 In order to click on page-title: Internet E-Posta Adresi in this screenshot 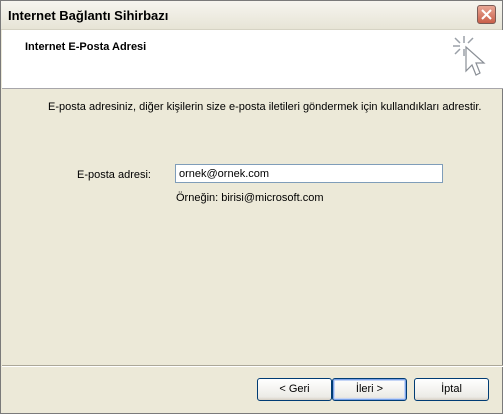, I will do `click(86, 47)`.